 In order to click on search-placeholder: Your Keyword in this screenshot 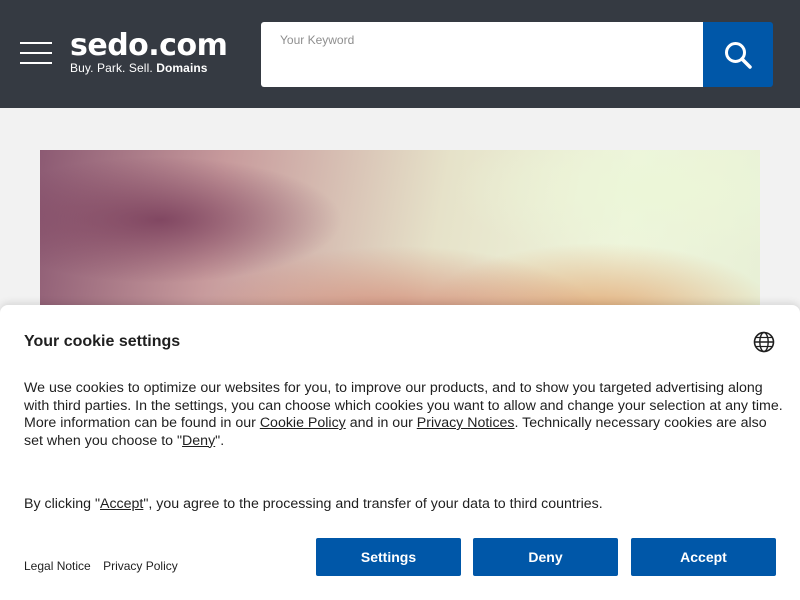, I will do `click(317, 40)`.